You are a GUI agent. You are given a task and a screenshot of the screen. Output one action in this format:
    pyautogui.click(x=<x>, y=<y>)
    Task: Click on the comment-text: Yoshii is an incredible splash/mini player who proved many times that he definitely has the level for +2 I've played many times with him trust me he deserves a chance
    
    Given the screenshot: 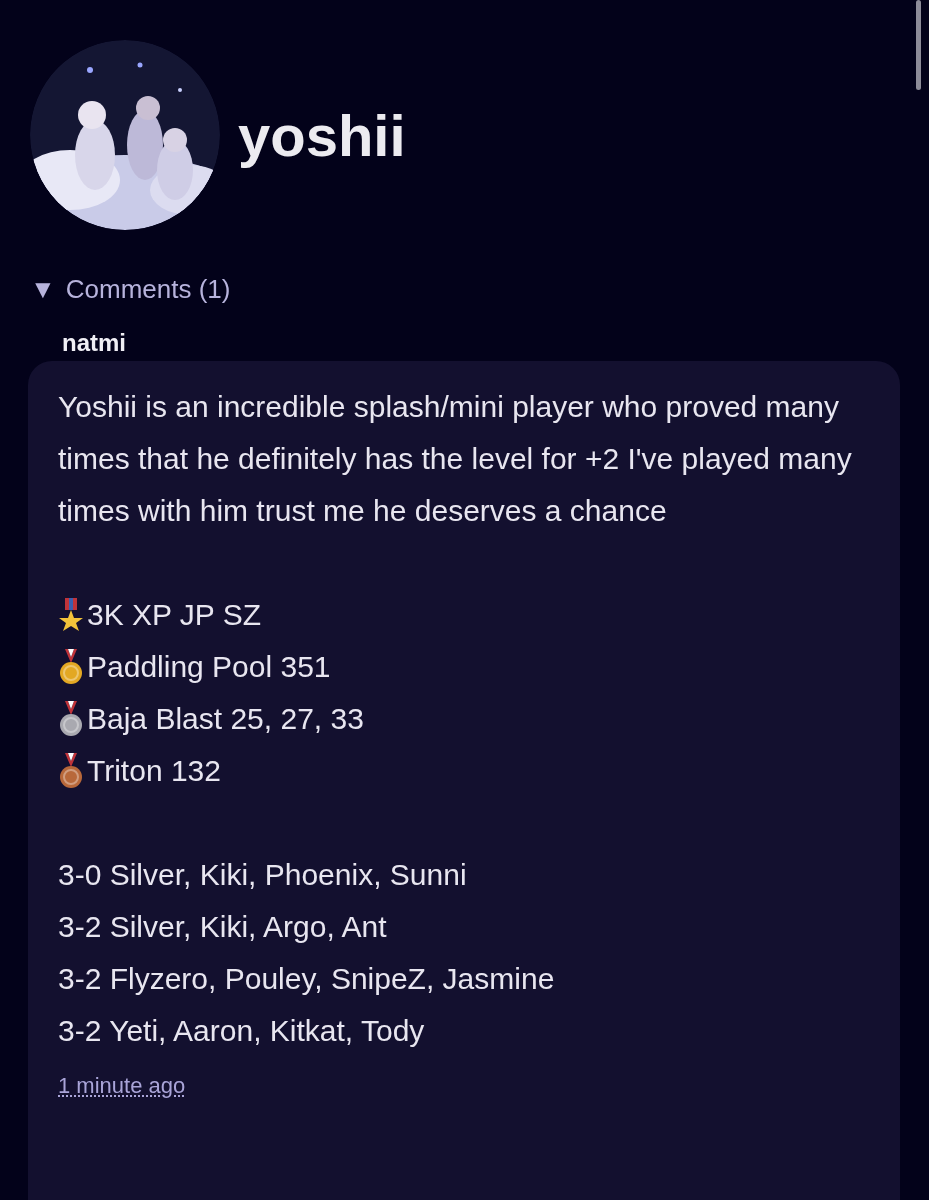 What is the action you would take?
    pyautogui.click(x=455, y=459)
    